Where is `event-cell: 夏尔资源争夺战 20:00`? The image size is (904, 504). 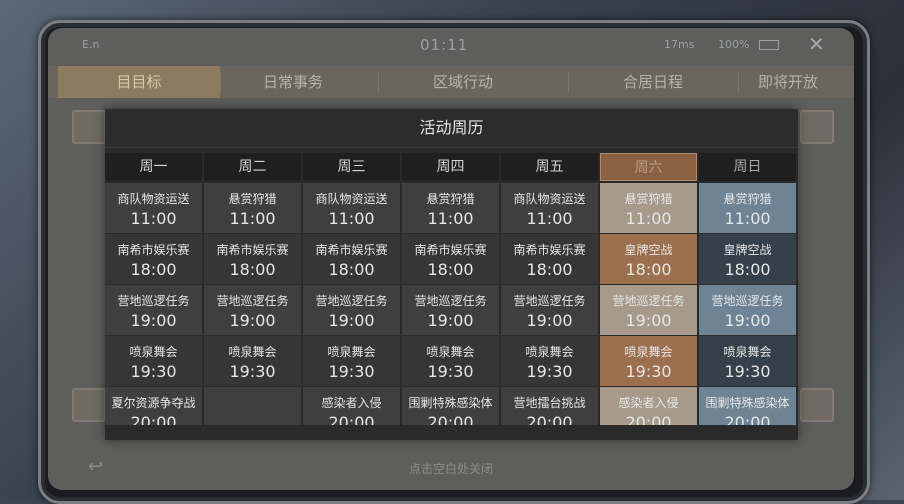
event-cell: 夏尔资源争夺战 20:00 is located at coordinates (153, 406).